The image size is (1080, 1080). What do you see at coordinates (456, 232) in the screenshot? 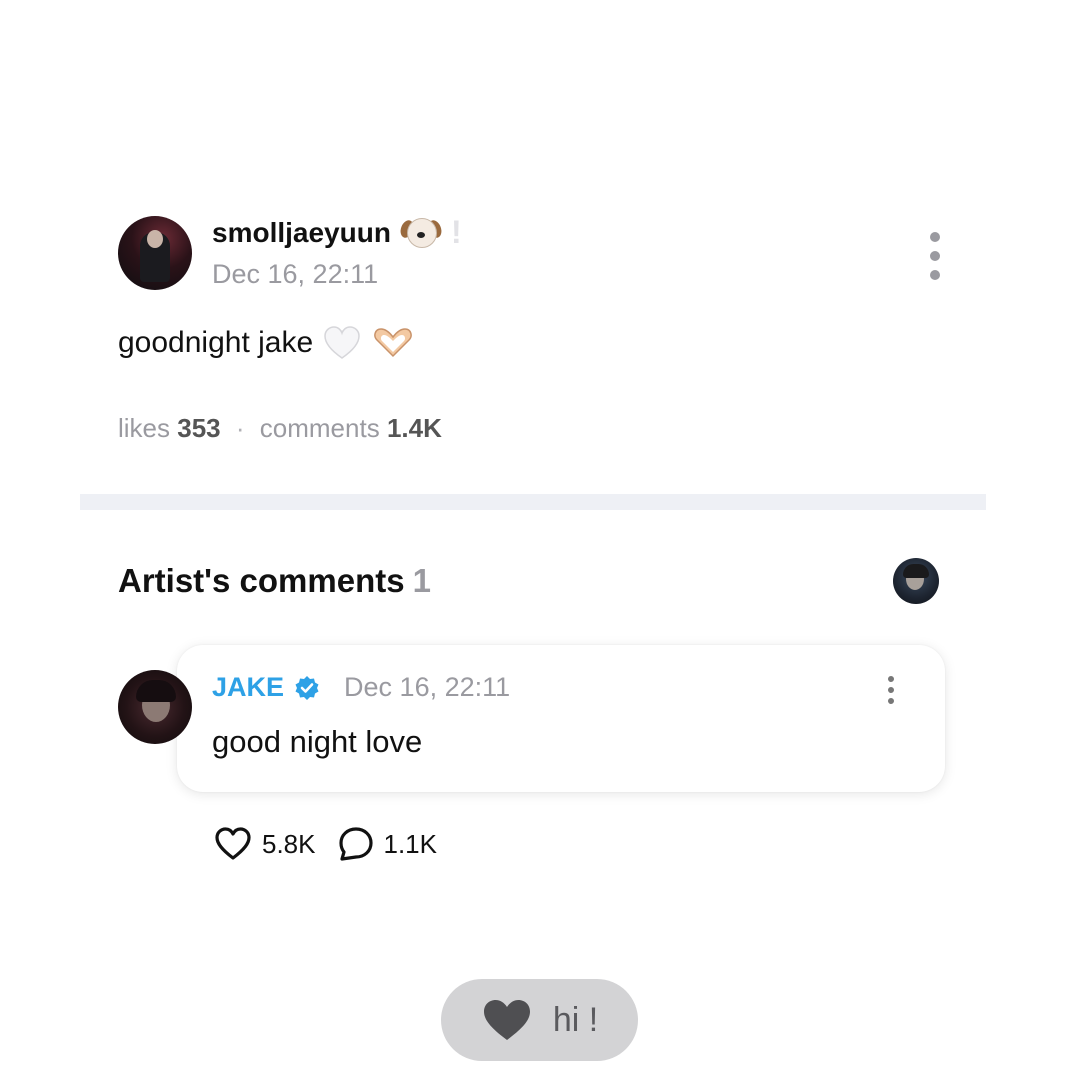
I see `exclamation-mark: !` at bounding box center [456, 232].